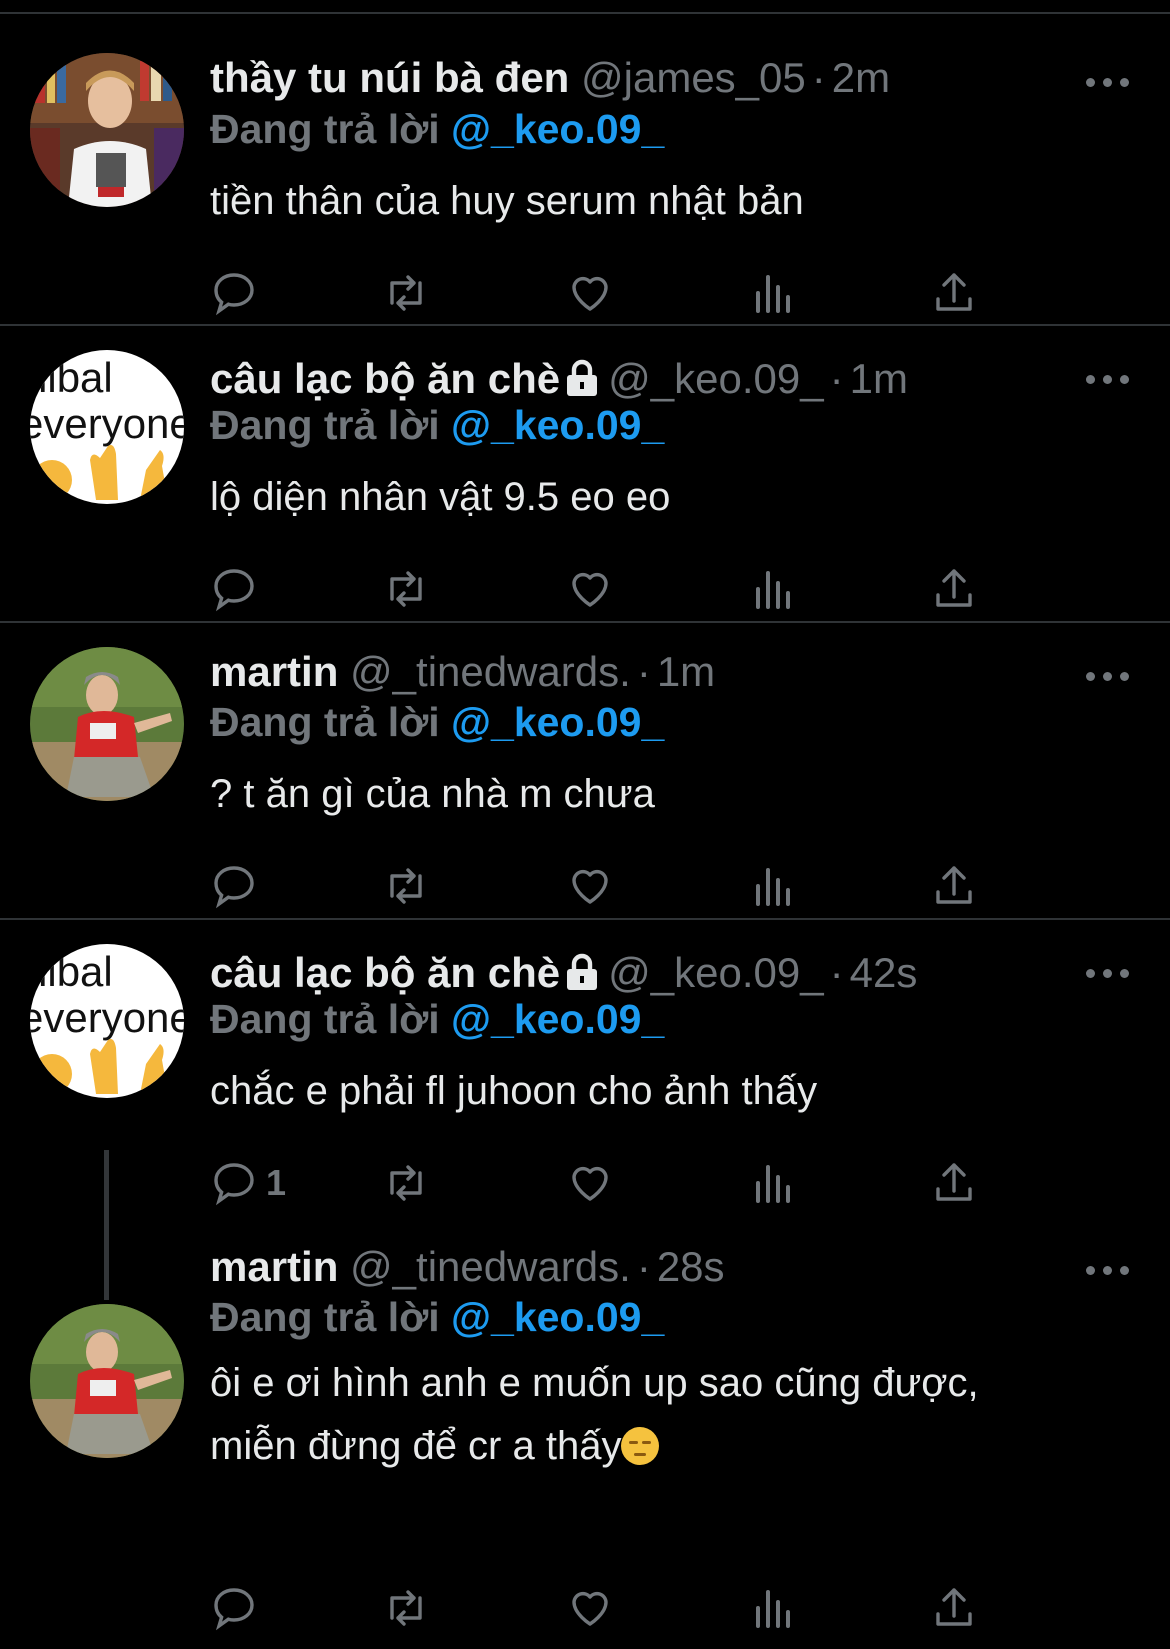  I want to click on timestamp: 2m, so click(861, 77).